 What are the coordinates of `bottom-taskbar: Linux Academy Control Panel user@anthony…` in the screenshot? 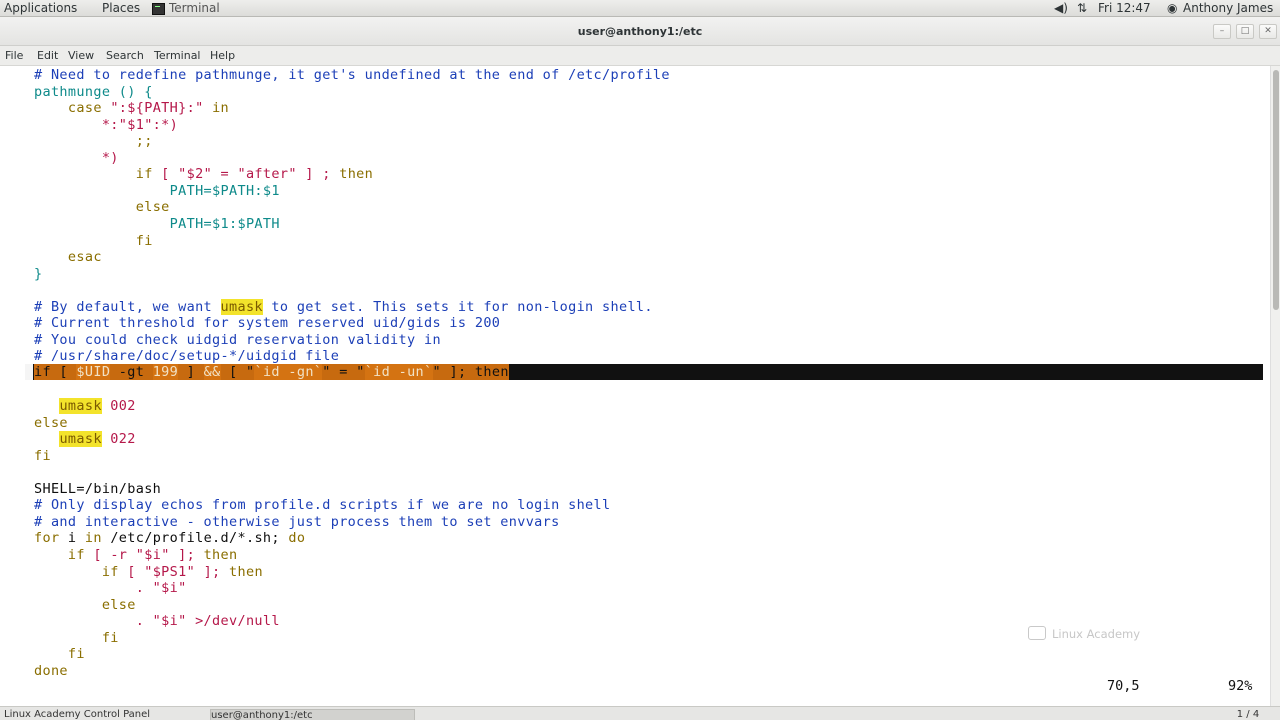 It's located at (640, 713).